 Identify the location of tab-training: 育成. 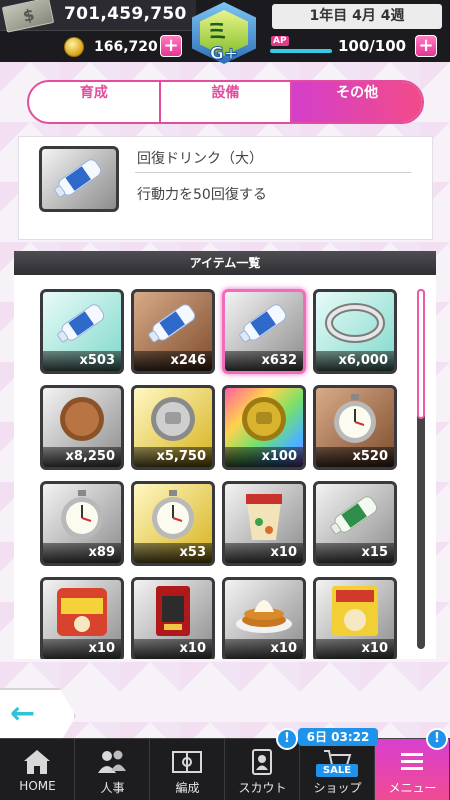
(95, 102).